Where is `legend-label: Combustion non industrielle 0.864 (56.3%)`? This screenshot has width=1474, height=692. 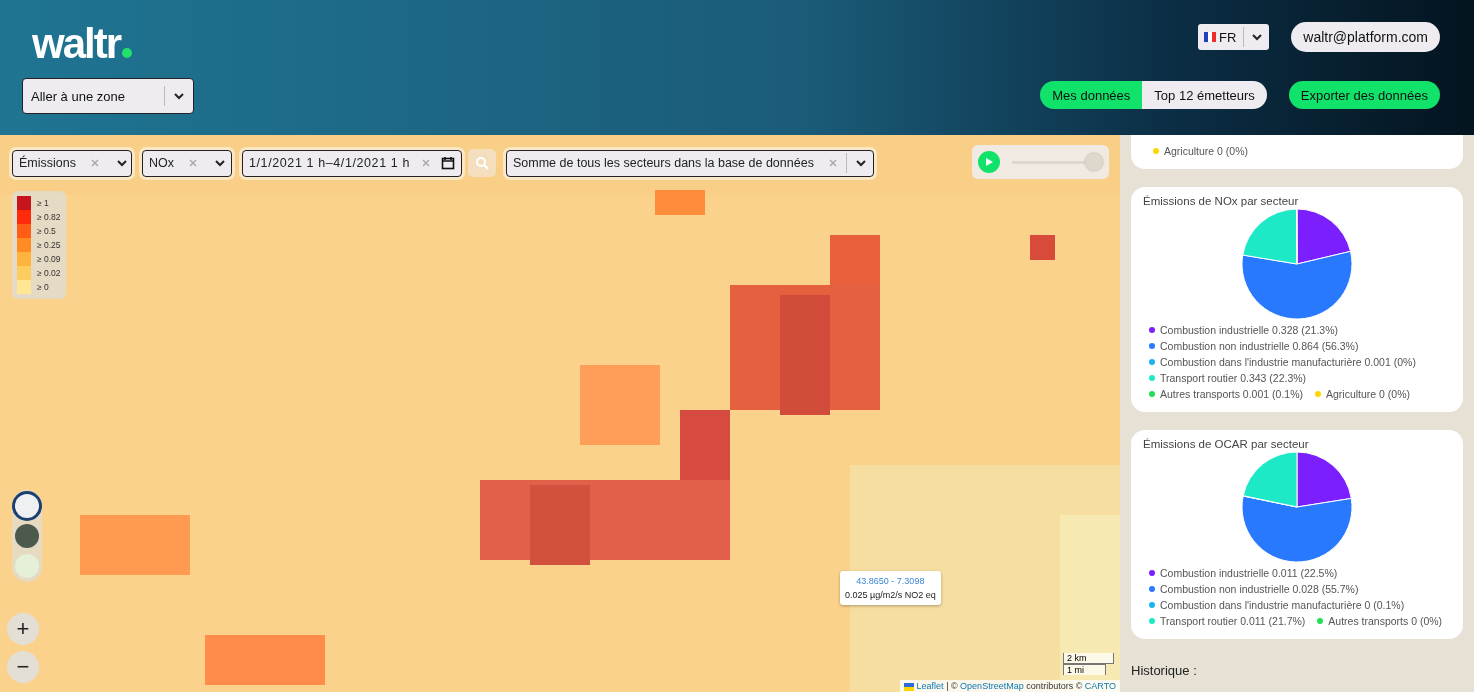
legend-label: Combustion non industrielle 0.864 (56.3%) is located at coordinates (1259, 346).